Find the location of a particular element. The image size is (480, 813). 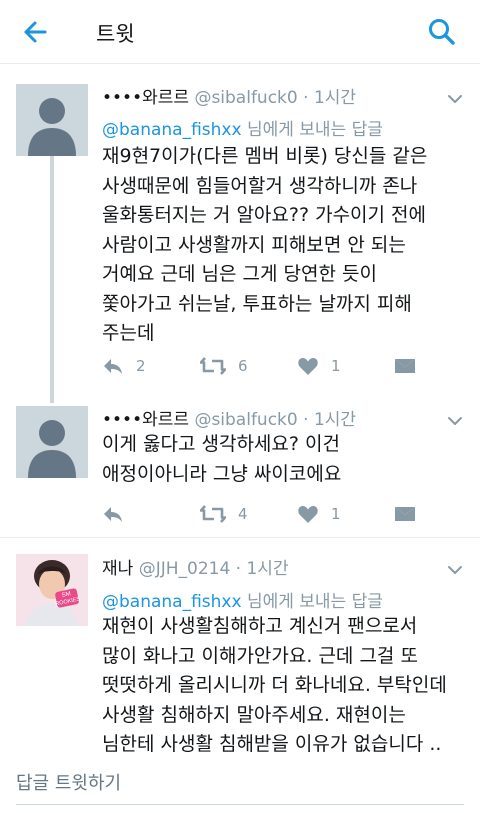

profile-photo: SM ROOKIES is located at coordinates (52, 590).